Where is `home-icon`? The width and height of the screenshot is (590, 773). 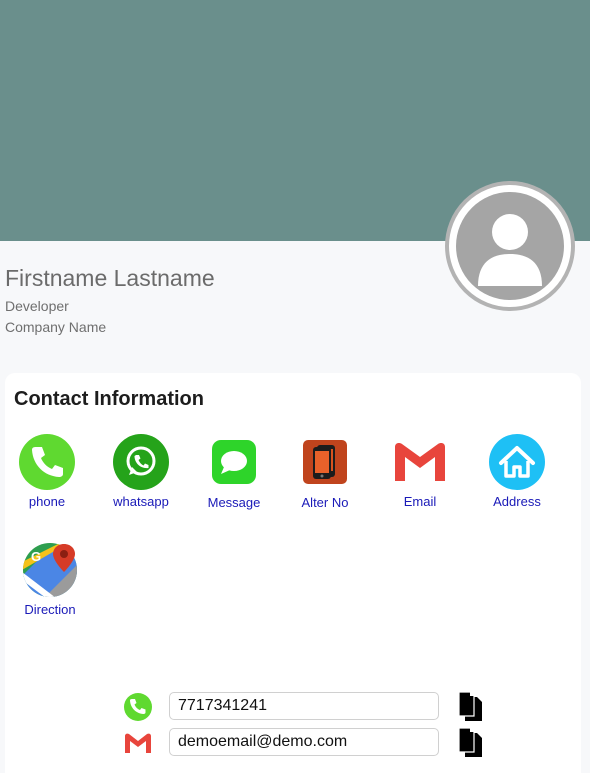 home-icon is located at coordinates (517, 462).